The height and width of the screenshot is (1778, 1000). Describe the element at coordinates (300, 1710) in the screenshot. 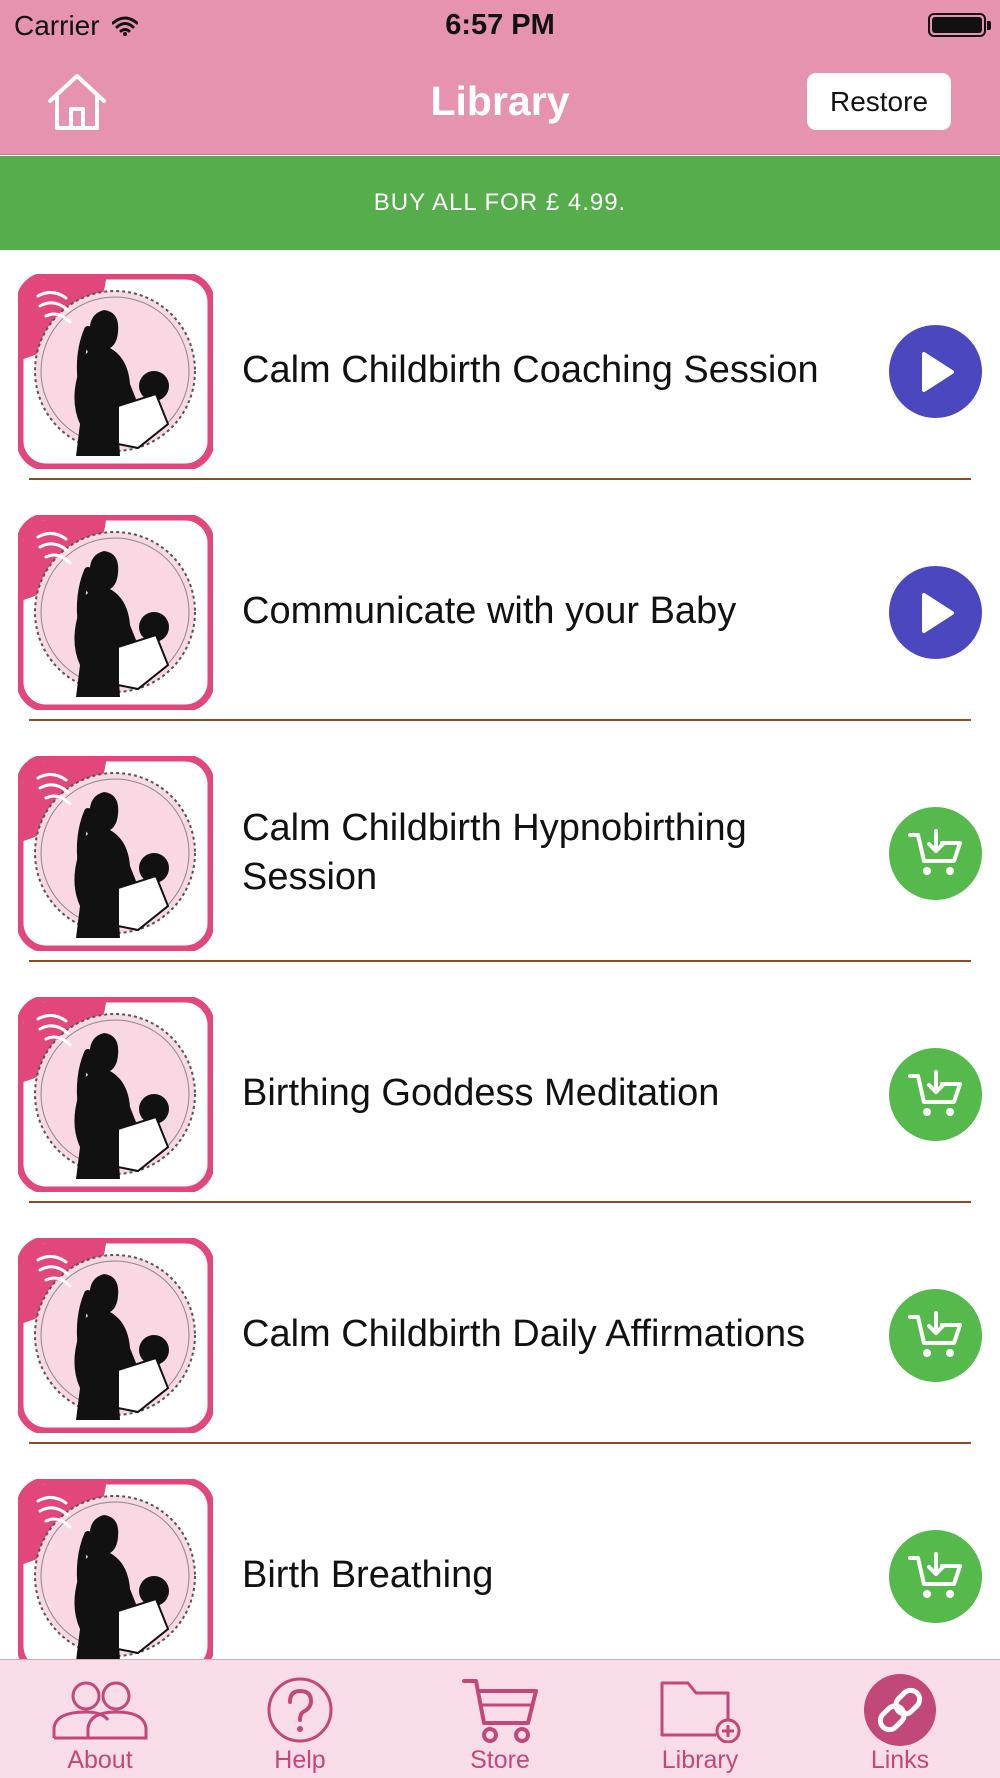

I see `question-icon` at that location.